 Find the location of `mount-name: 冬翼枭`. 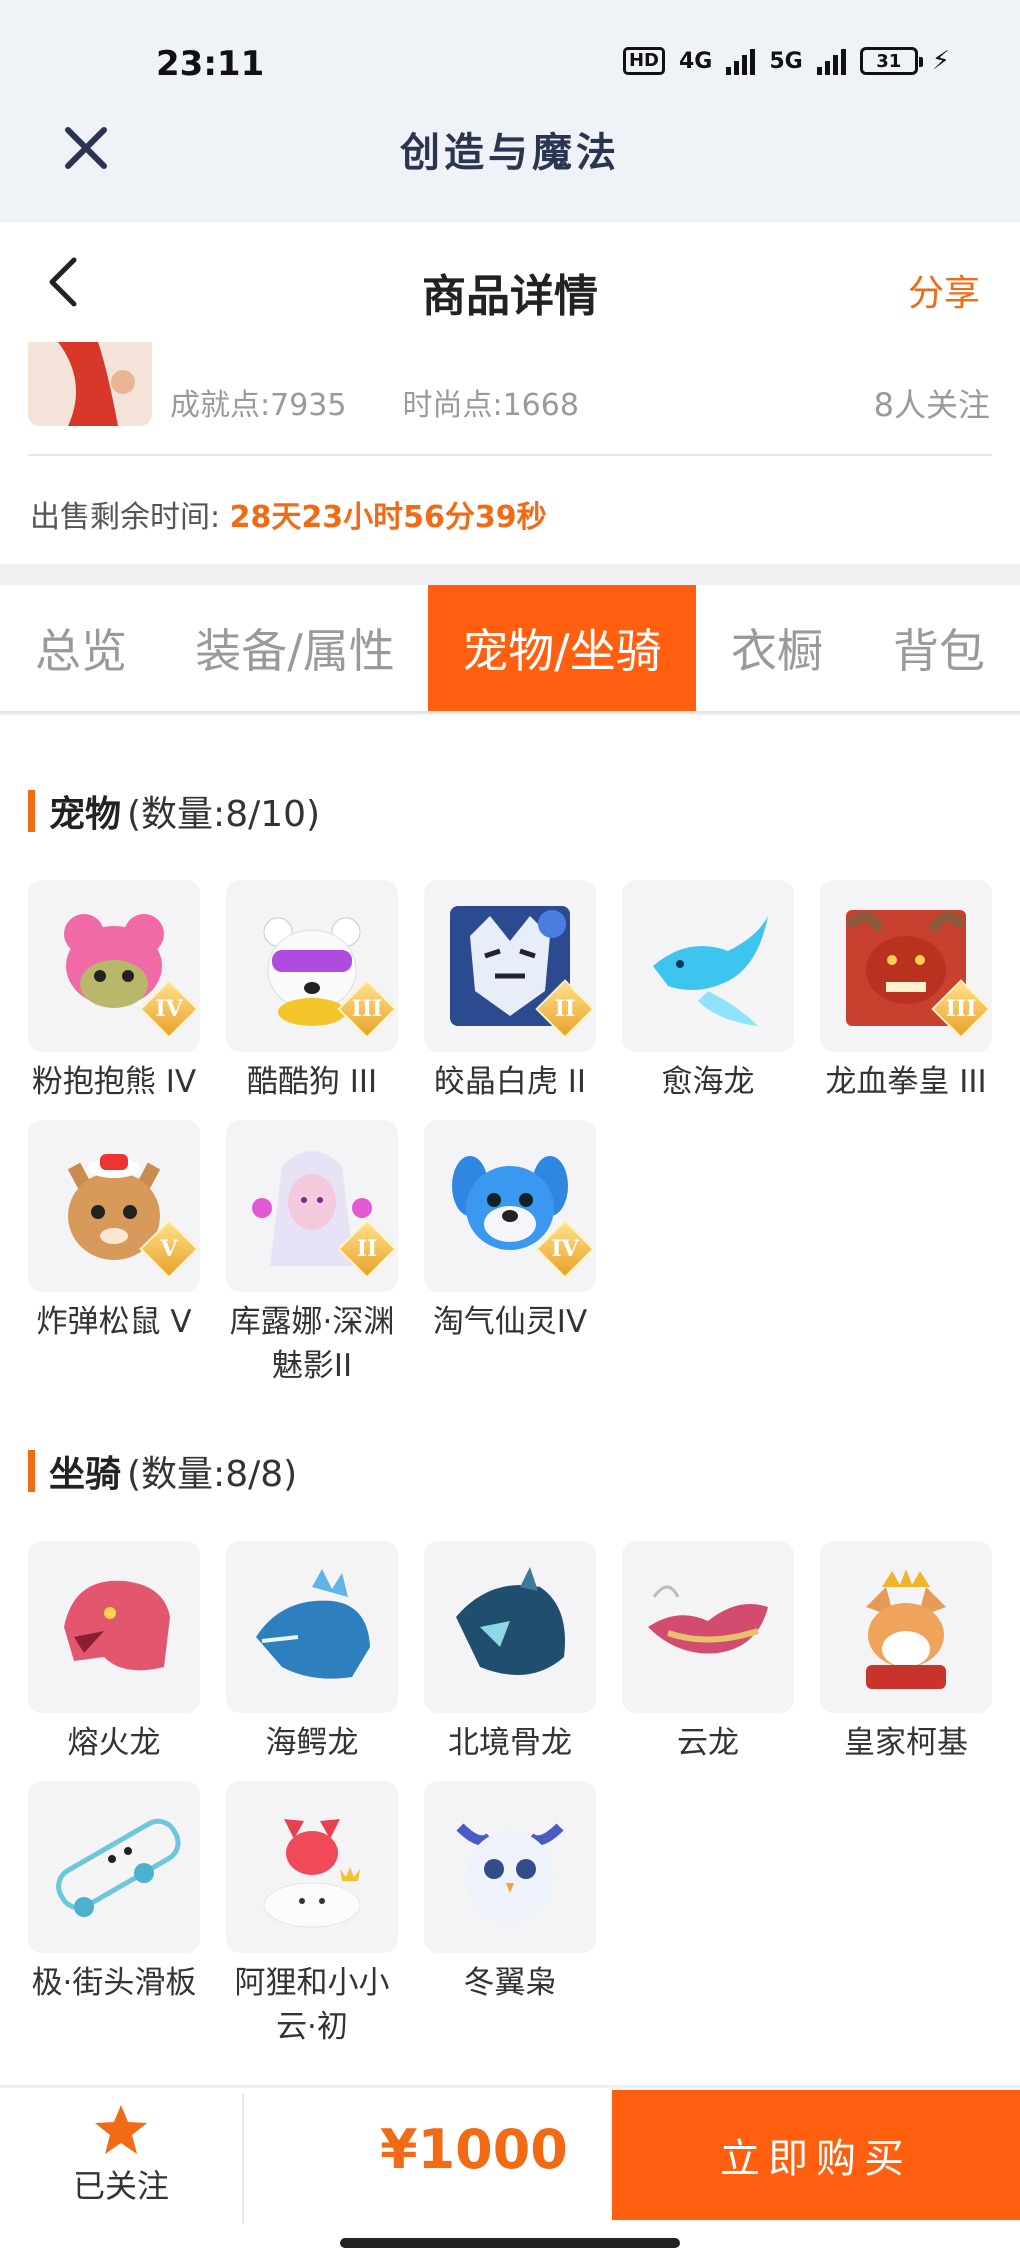

mount-name: 冬翼枭 is located at coordinates (510, 1983).